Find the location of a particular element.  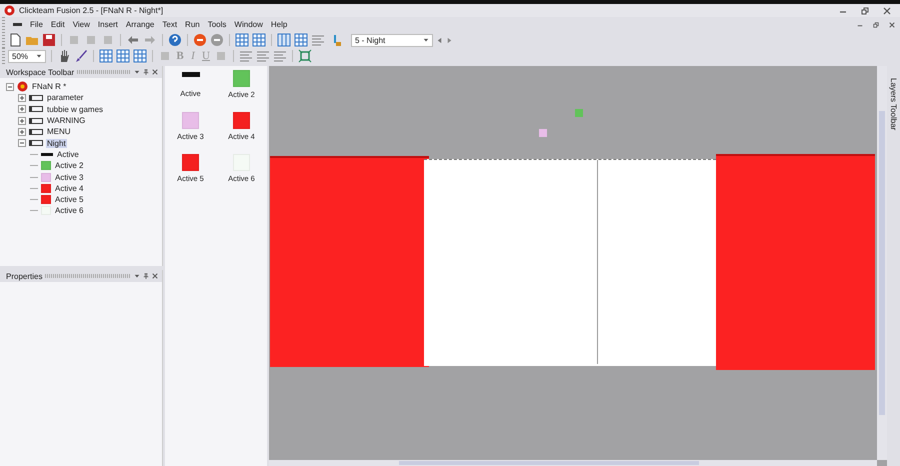

menubar-entry: Window is located at coordinates (248, 24).